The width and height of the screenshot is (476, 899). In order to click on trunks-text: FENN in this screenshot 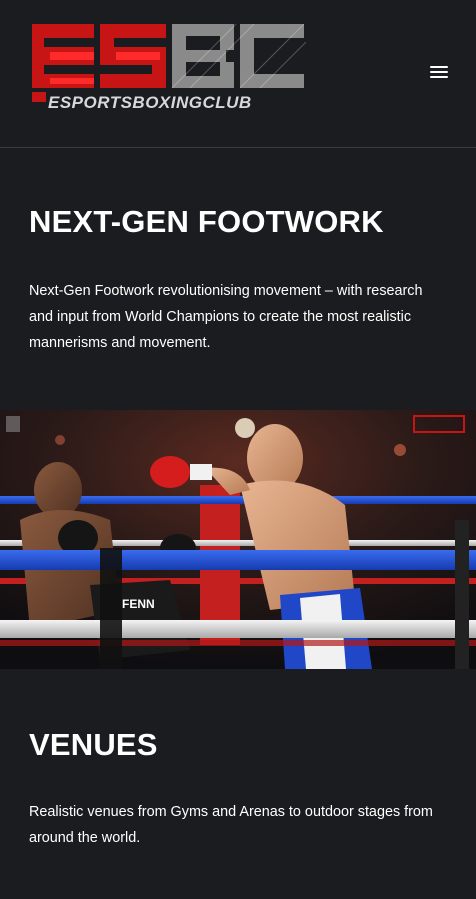, I will do `click(138, 604)`.